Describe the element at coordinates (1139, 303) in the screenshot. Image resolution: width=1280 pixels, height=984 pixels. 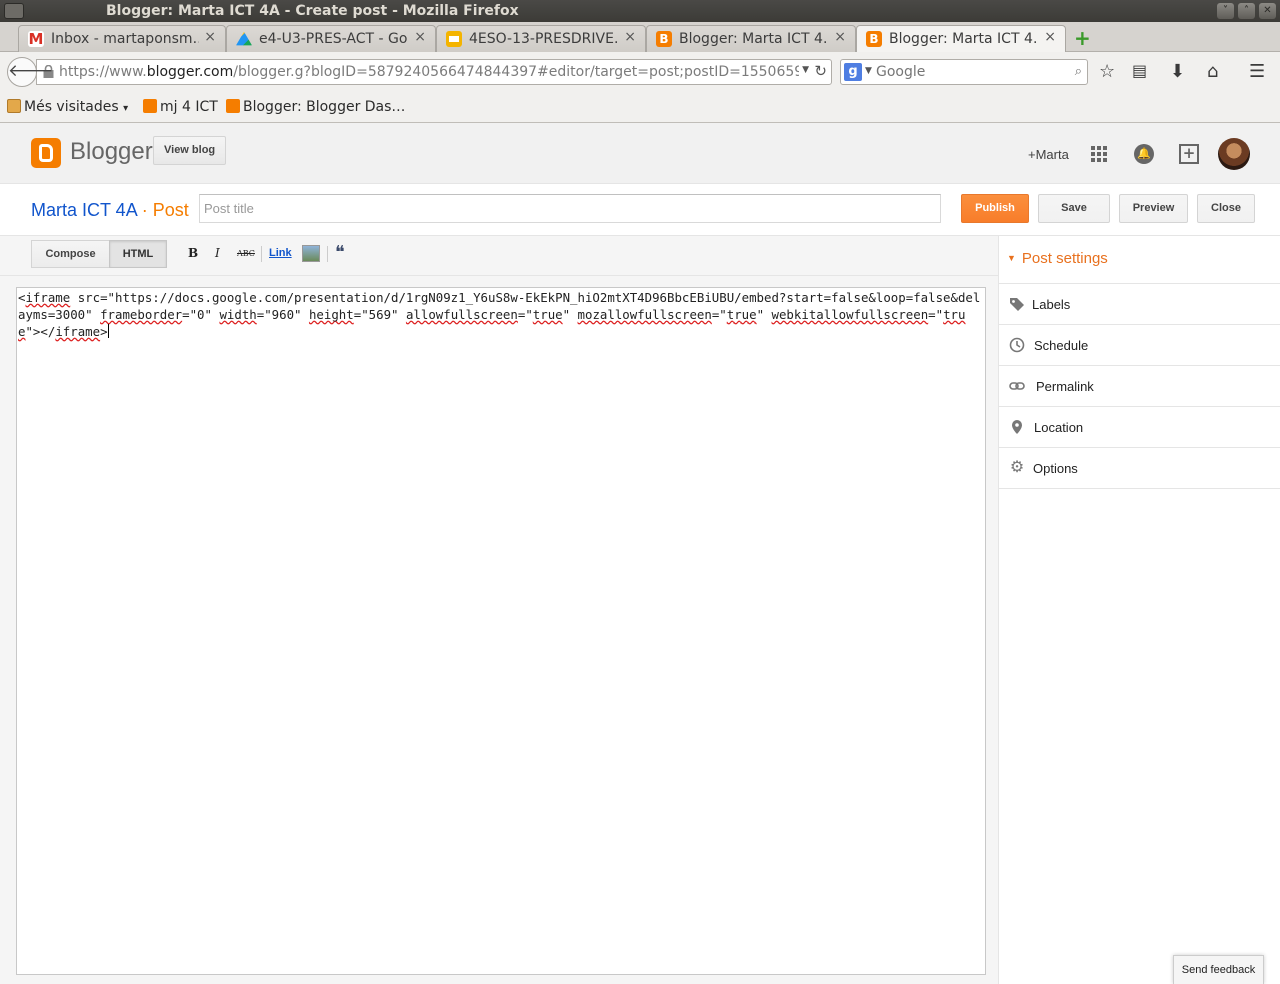
I see `sidebar-item-labels: Labels` at that location.